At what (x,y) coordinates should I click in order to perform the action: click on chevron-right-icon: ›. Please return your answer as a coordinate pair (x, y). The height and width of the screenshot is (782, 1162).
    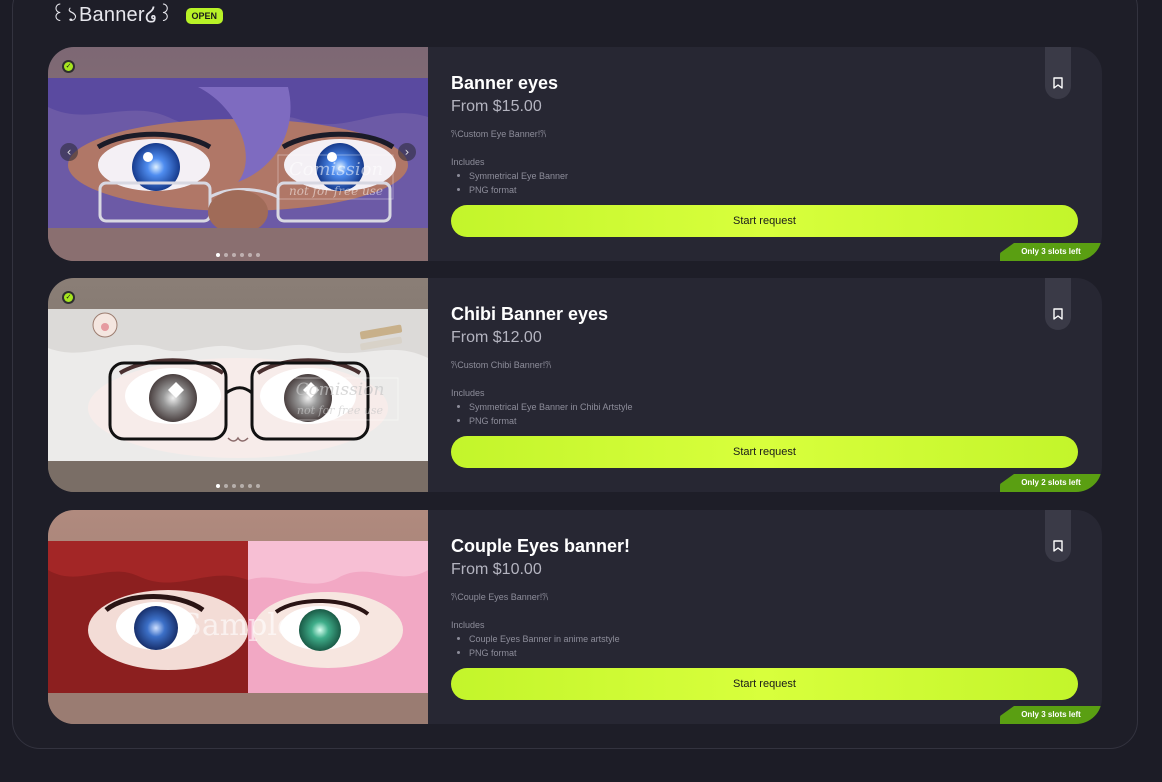
    Looking at the image, I should click on (407, 152).